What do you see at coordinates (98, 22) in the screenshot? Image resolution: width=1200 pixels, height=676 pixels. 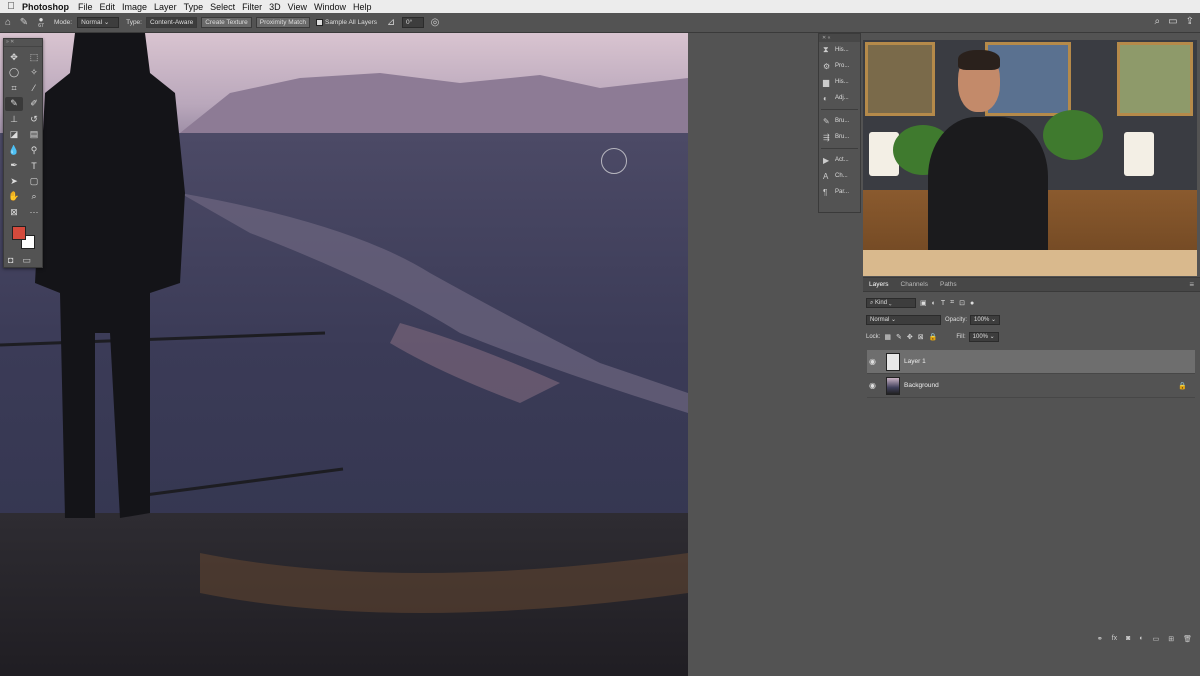 I see `mode-select: Normal ⌄` at bounding box center [98, 22].